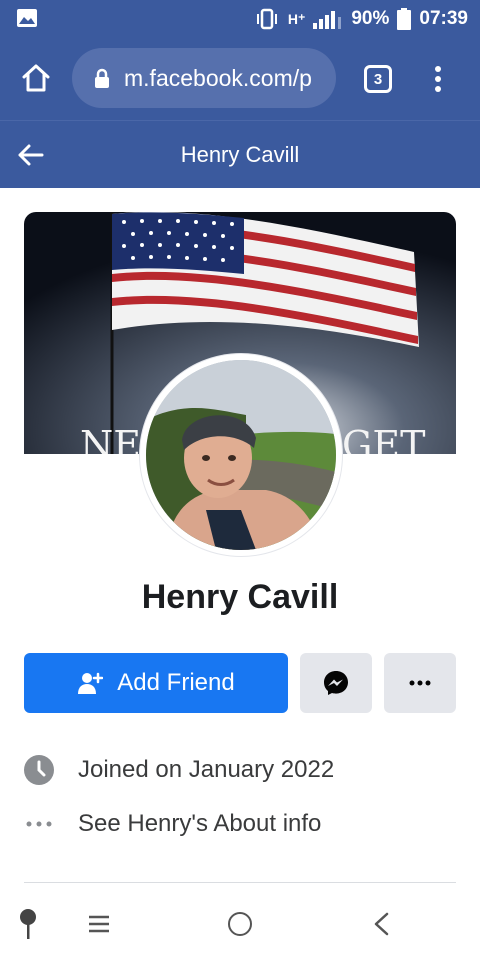 The width and height of the screenshot is (480, 960). What do you see at coordinates (240, 882) in the screenshot?
I see `divider` at bounding box center [240, 882].